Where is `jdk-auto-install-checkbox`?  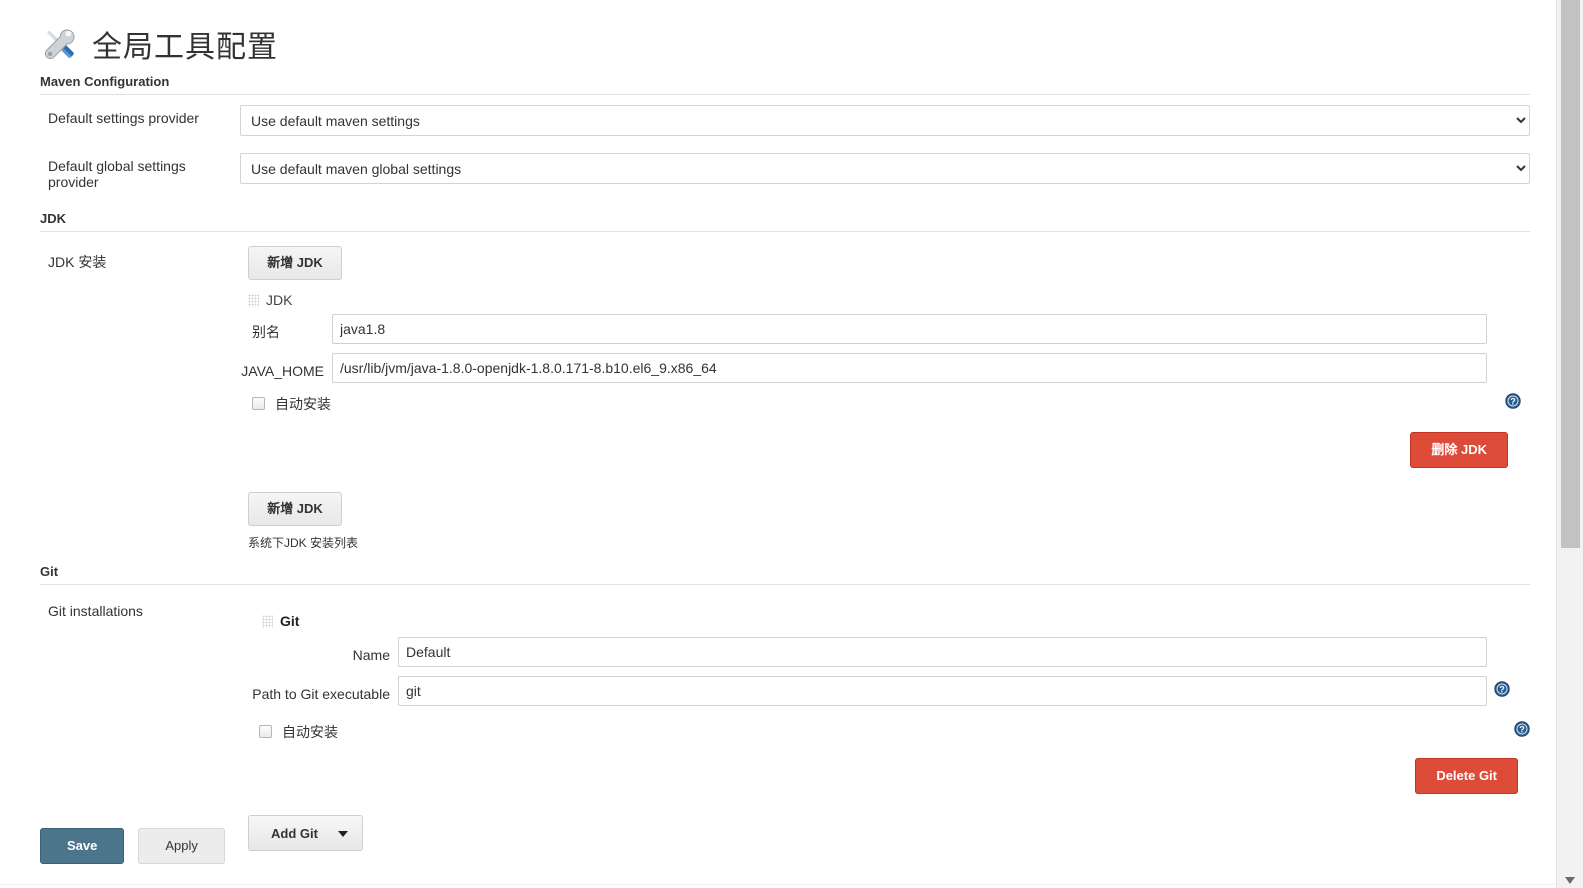
jdk-auto-install-checkbox is located at coordinates (258, 403).